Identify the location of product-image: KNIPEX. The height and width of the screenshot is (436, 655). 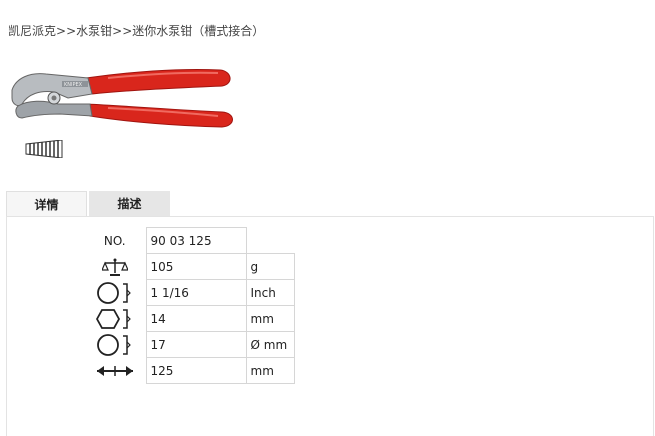
(122, 98).